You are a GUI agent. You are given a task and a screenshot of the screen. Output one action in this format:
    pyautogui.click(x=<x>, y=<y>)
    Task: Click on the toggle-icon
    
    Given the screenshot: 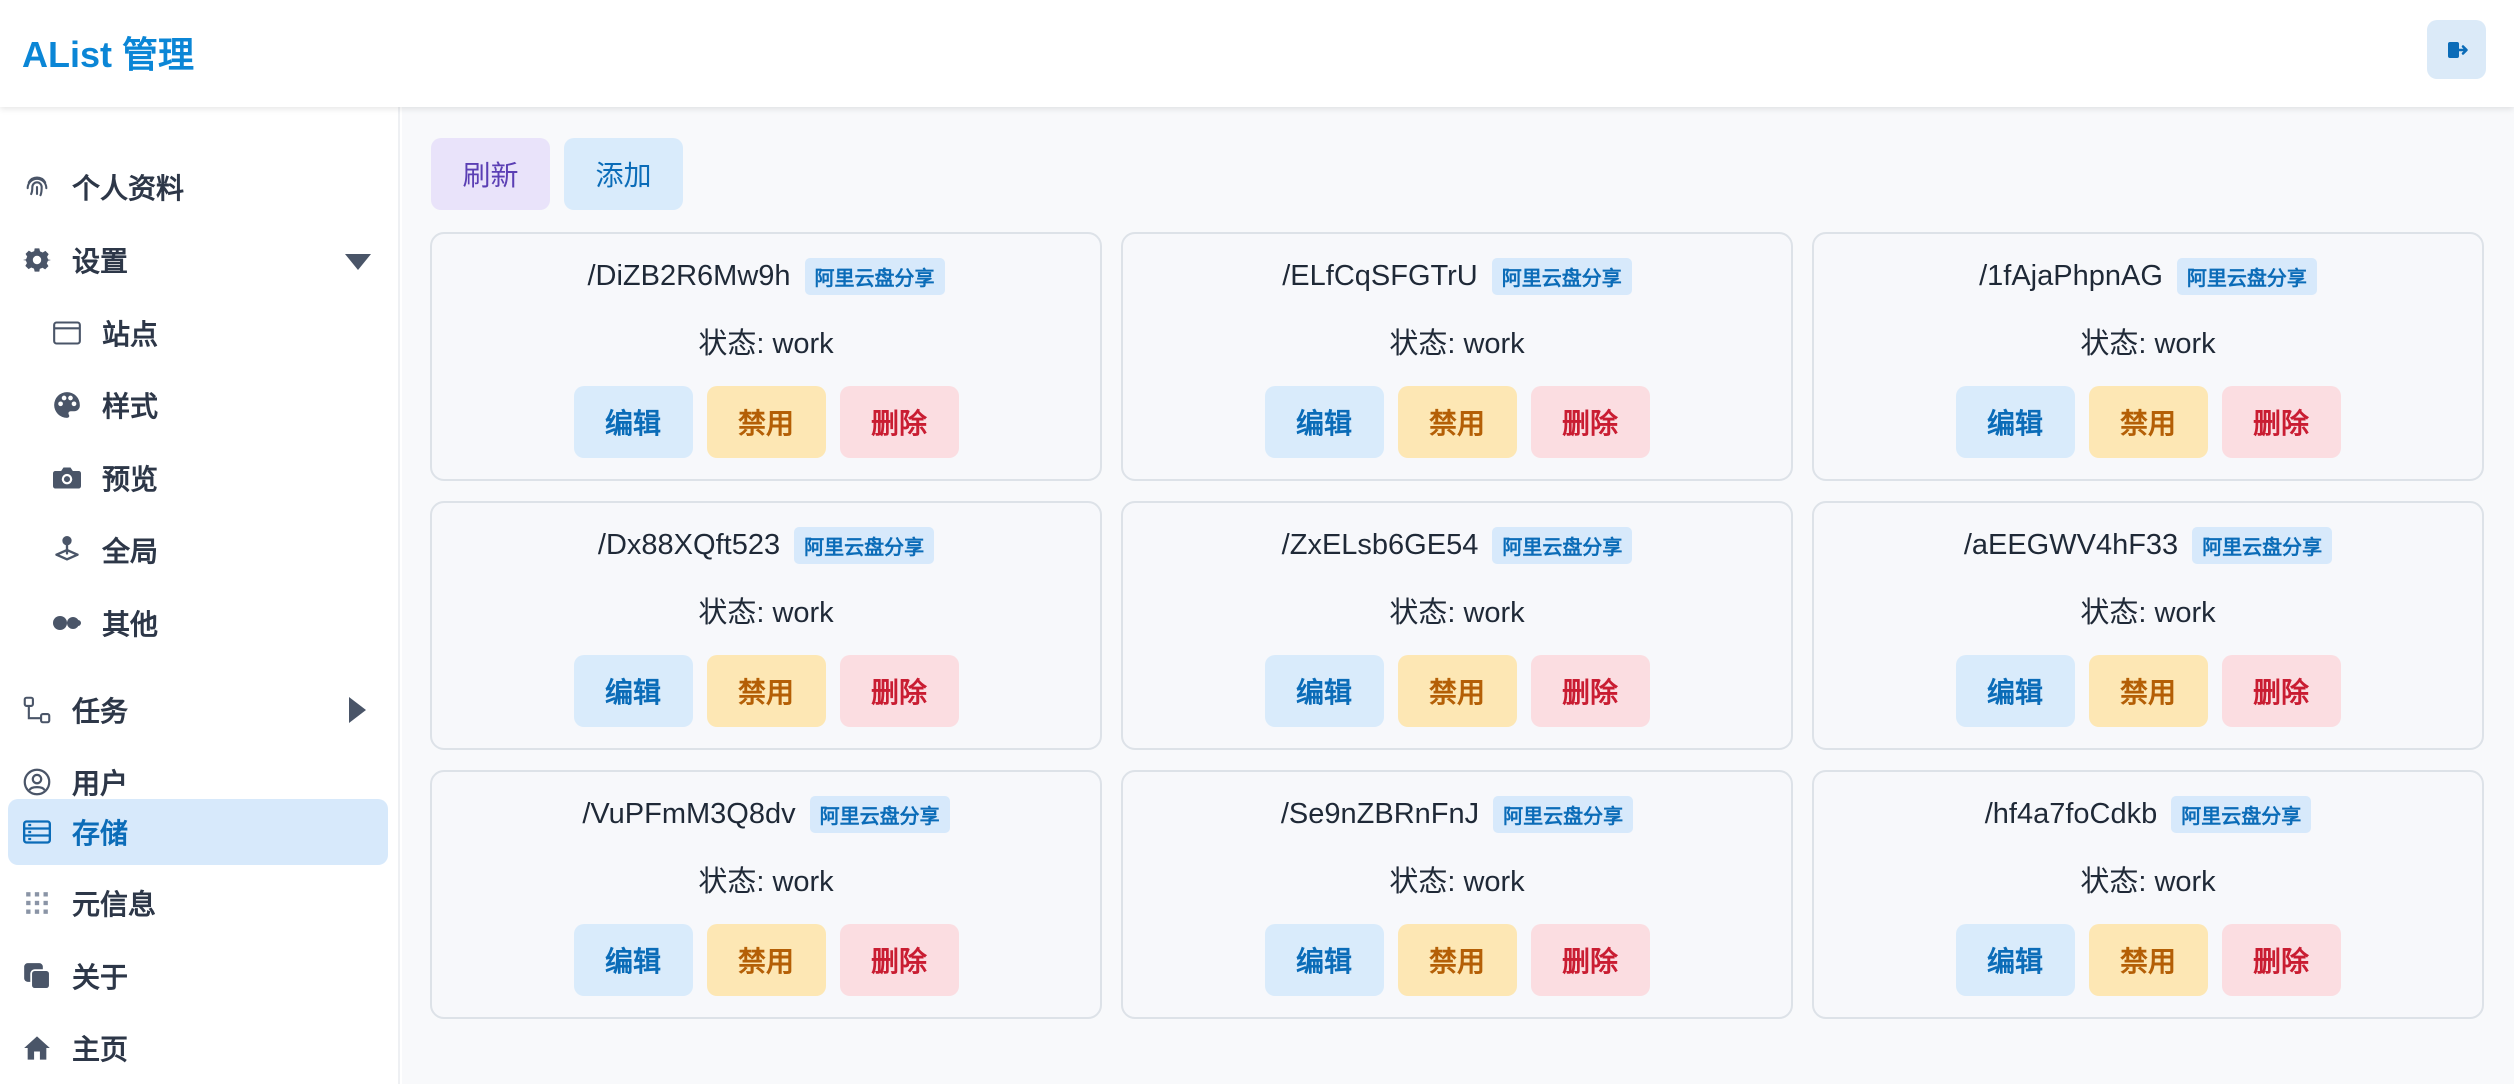 What is the action you would take?
    pyautogui.click(x=67, y=623)
    